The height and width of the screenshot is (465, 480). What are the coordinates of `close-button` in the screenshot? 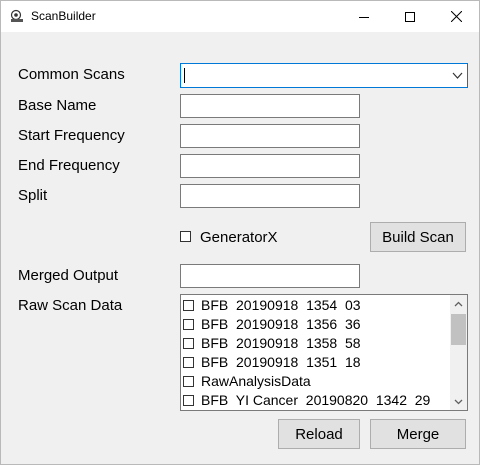 It's located at (456, 16).